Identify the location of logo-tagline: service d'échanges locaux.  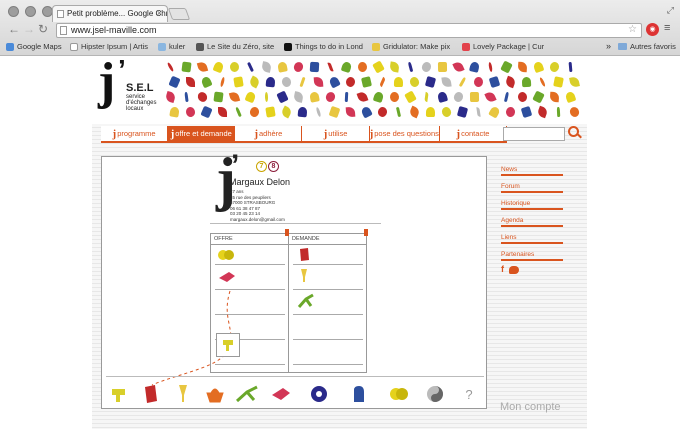
(141, 103).